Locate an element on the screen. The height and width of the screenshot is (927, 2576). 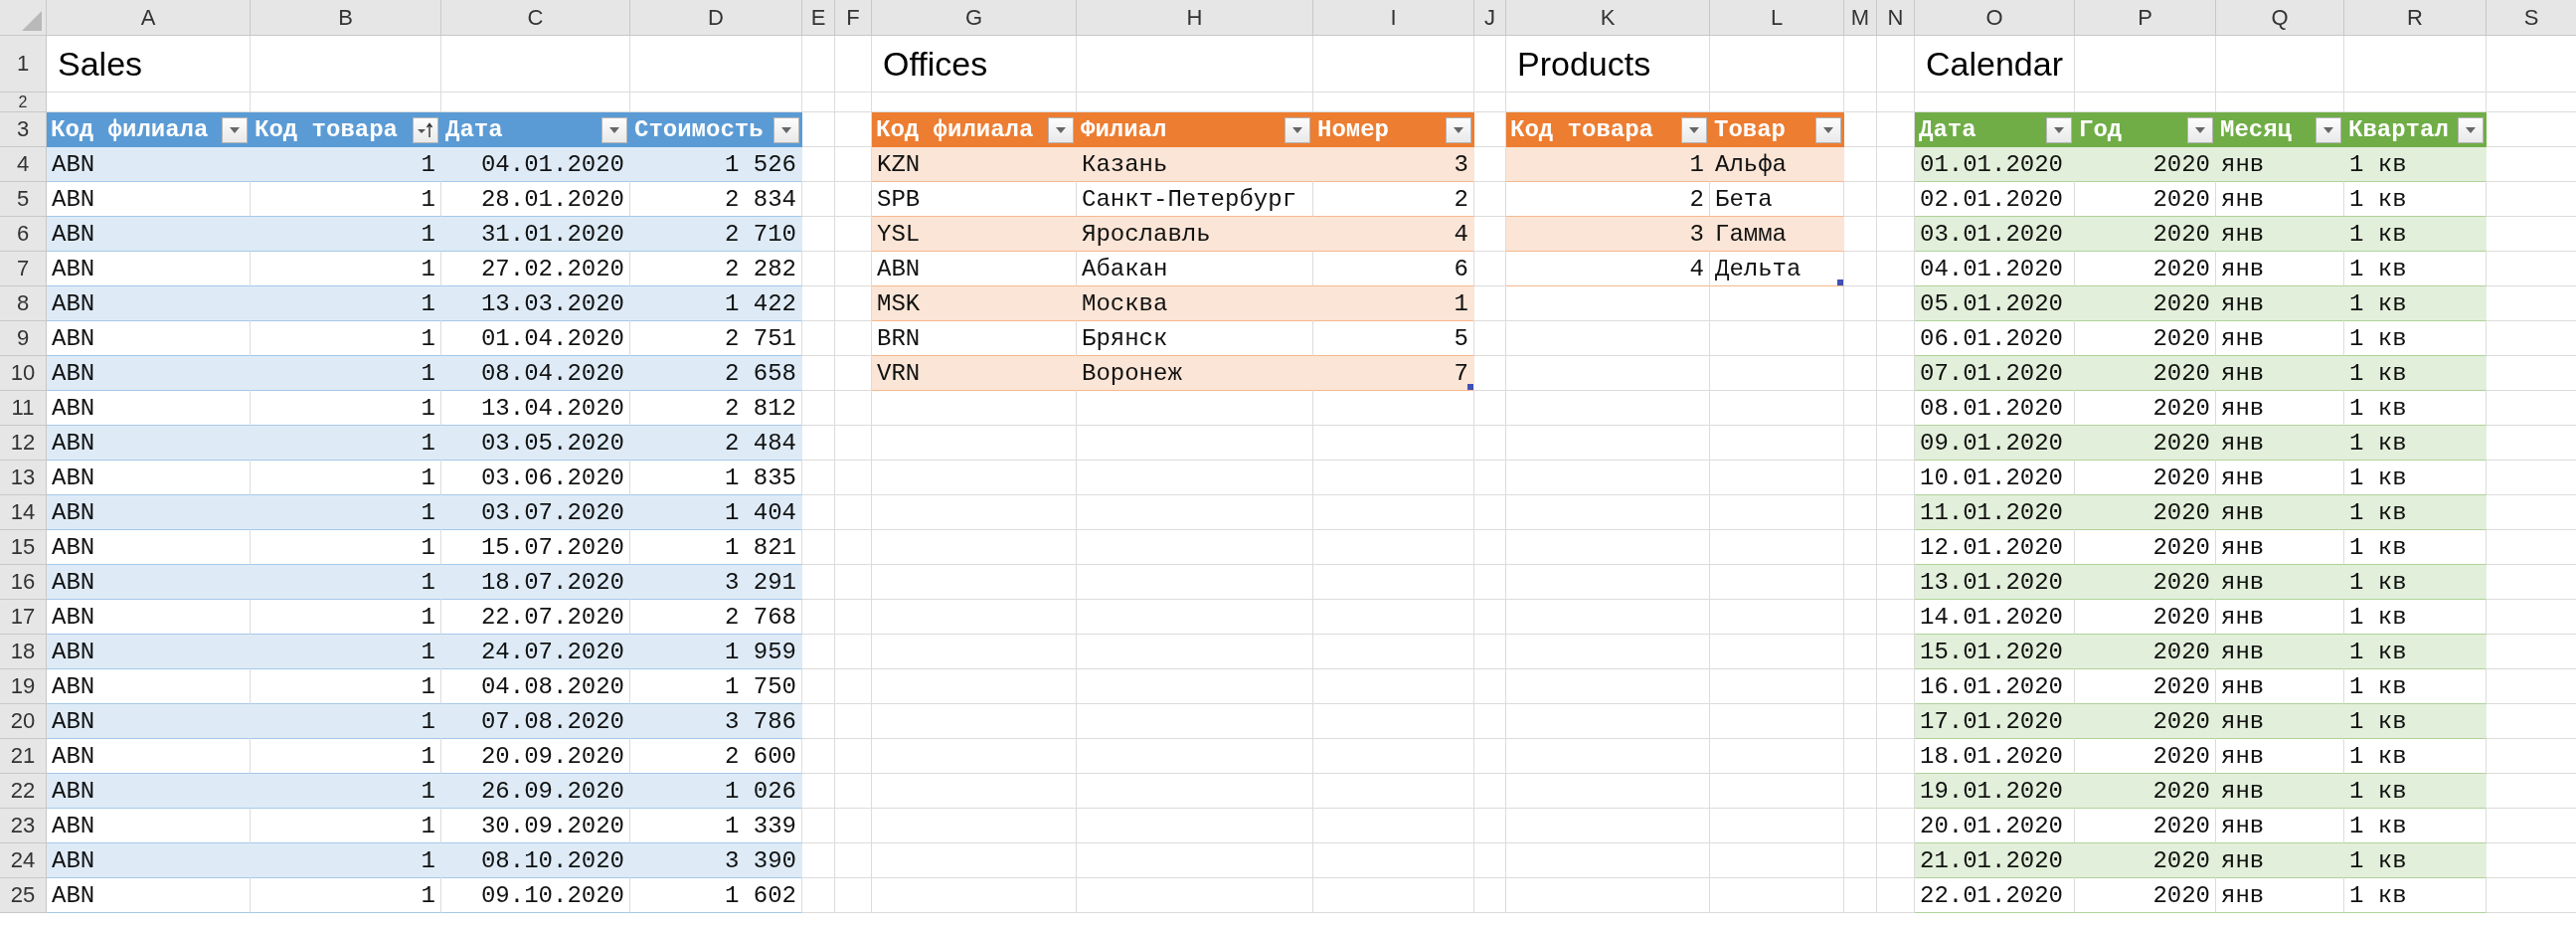
column-letter: E is located at coordinates (818, 18).